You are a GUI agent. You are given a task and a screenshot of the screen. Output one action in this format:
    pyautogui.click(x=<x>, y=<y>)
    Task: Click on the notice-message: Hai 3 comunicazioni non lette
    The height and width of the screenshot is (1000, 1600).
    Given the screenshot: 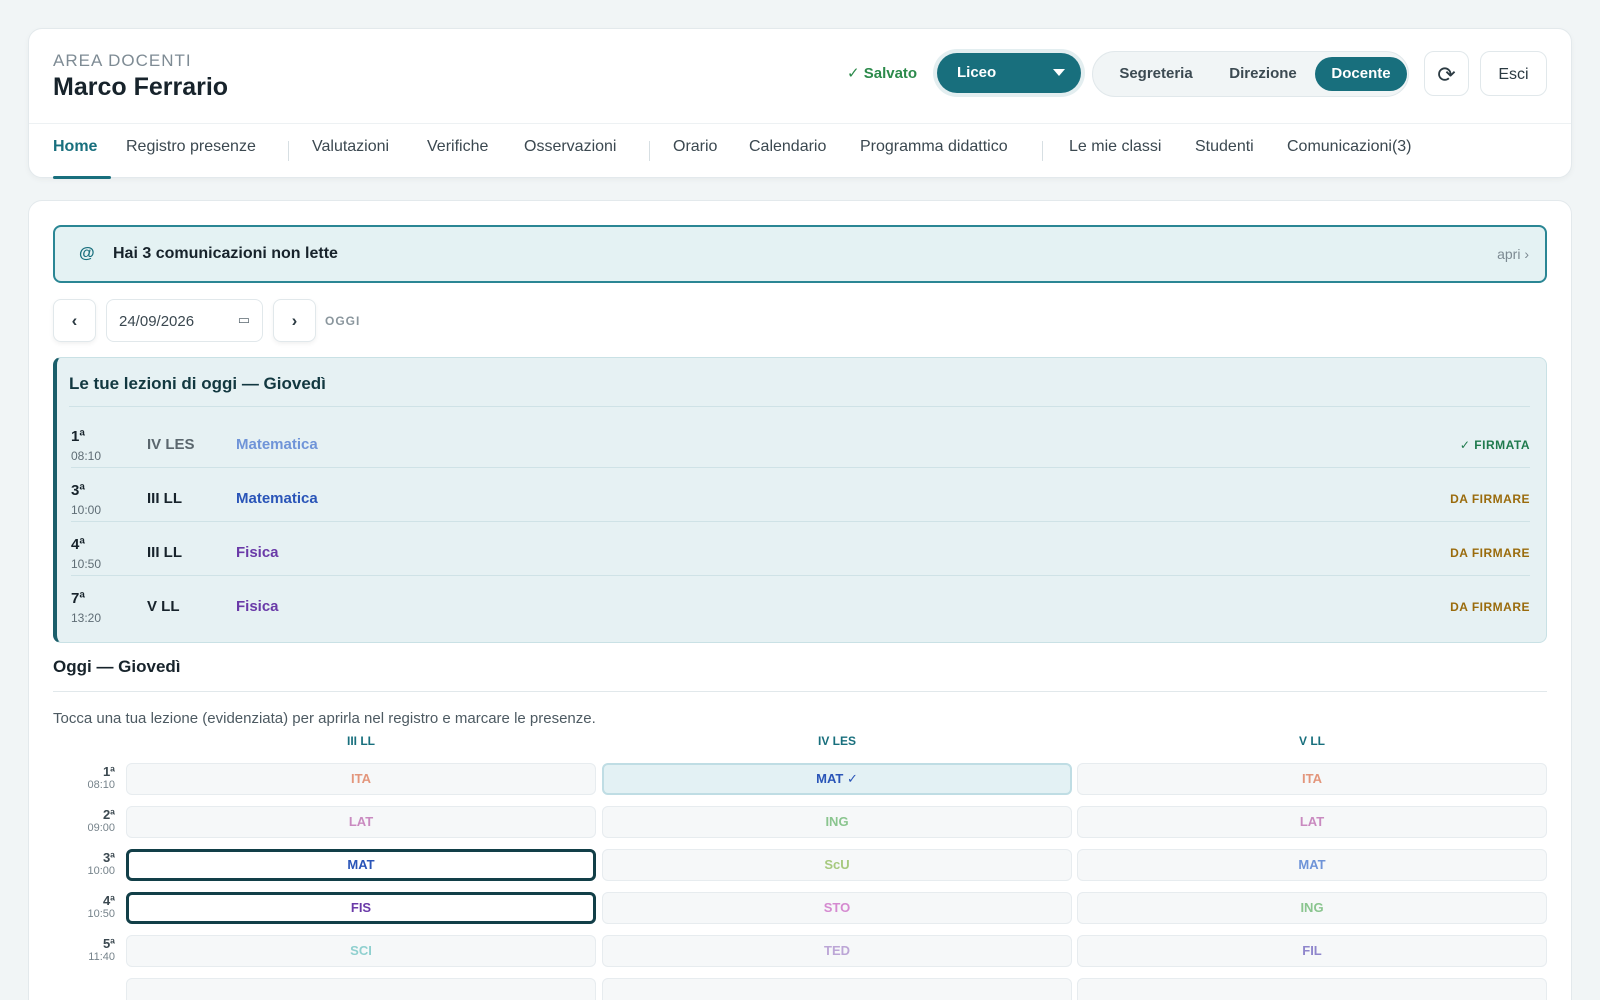 What is the action you would take?
    pyautogui.click(x=225, y=253)
    